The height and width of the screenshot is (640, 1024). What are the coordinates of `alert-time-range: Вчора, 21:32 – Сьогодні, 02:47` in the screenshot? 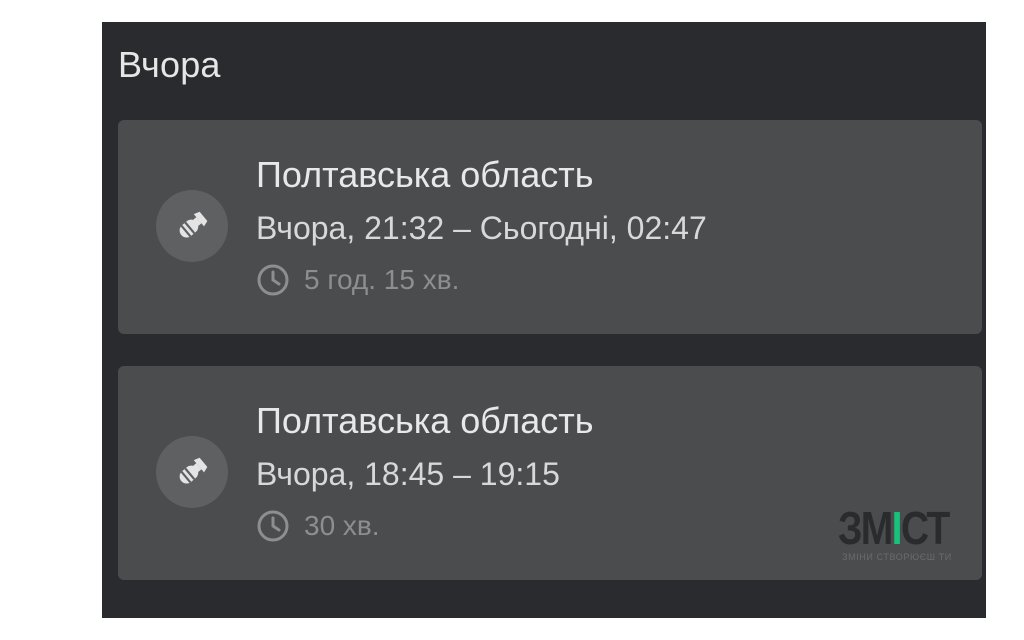 It's located at (481, 228).